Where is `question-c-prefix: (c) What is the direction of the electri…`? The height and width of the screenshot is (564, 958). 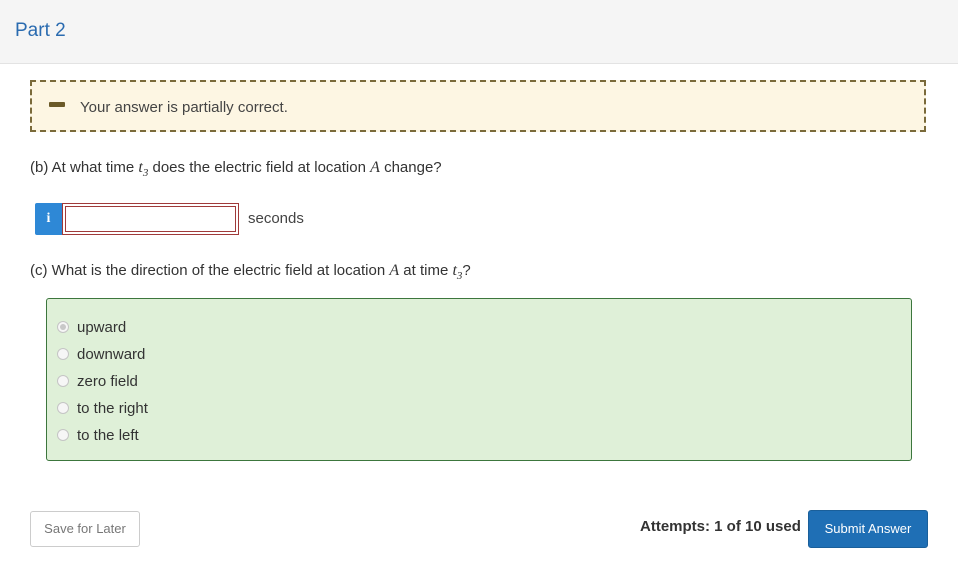 question-c-prefix: (c) What is the direction of the electri… is located at coordinates (210, 270).